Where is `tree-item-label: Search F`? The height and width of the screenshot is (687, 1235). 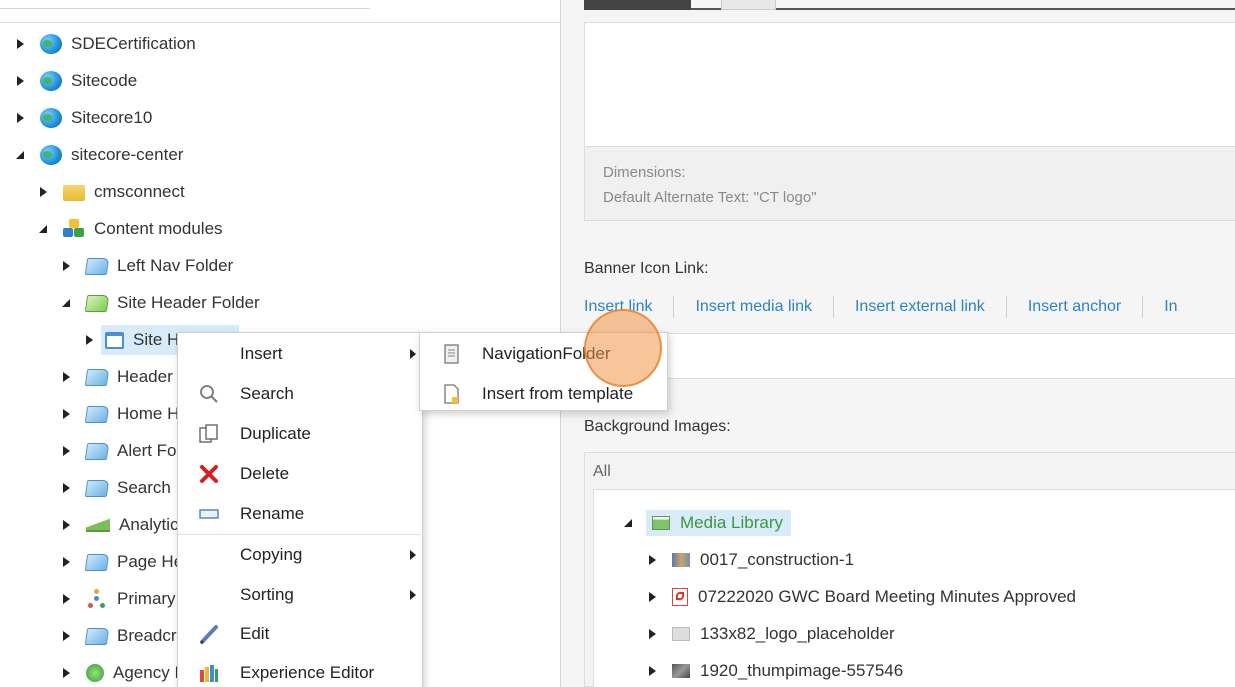 tree-item-label: Search F is located at coordinates (151, 487).